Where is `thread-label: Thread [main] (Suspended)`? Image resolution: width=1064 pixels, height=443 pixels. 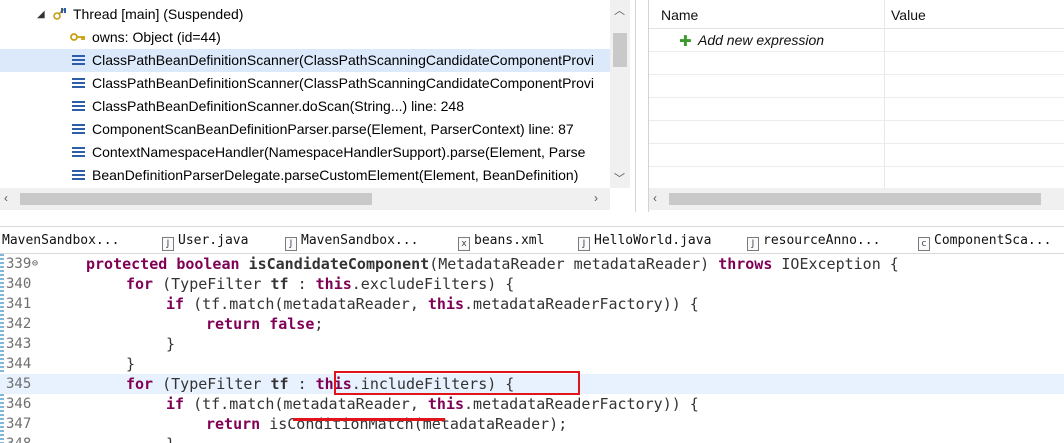
thread-label: Thread [main] (Suspended) is located at coordinates (158, 14).